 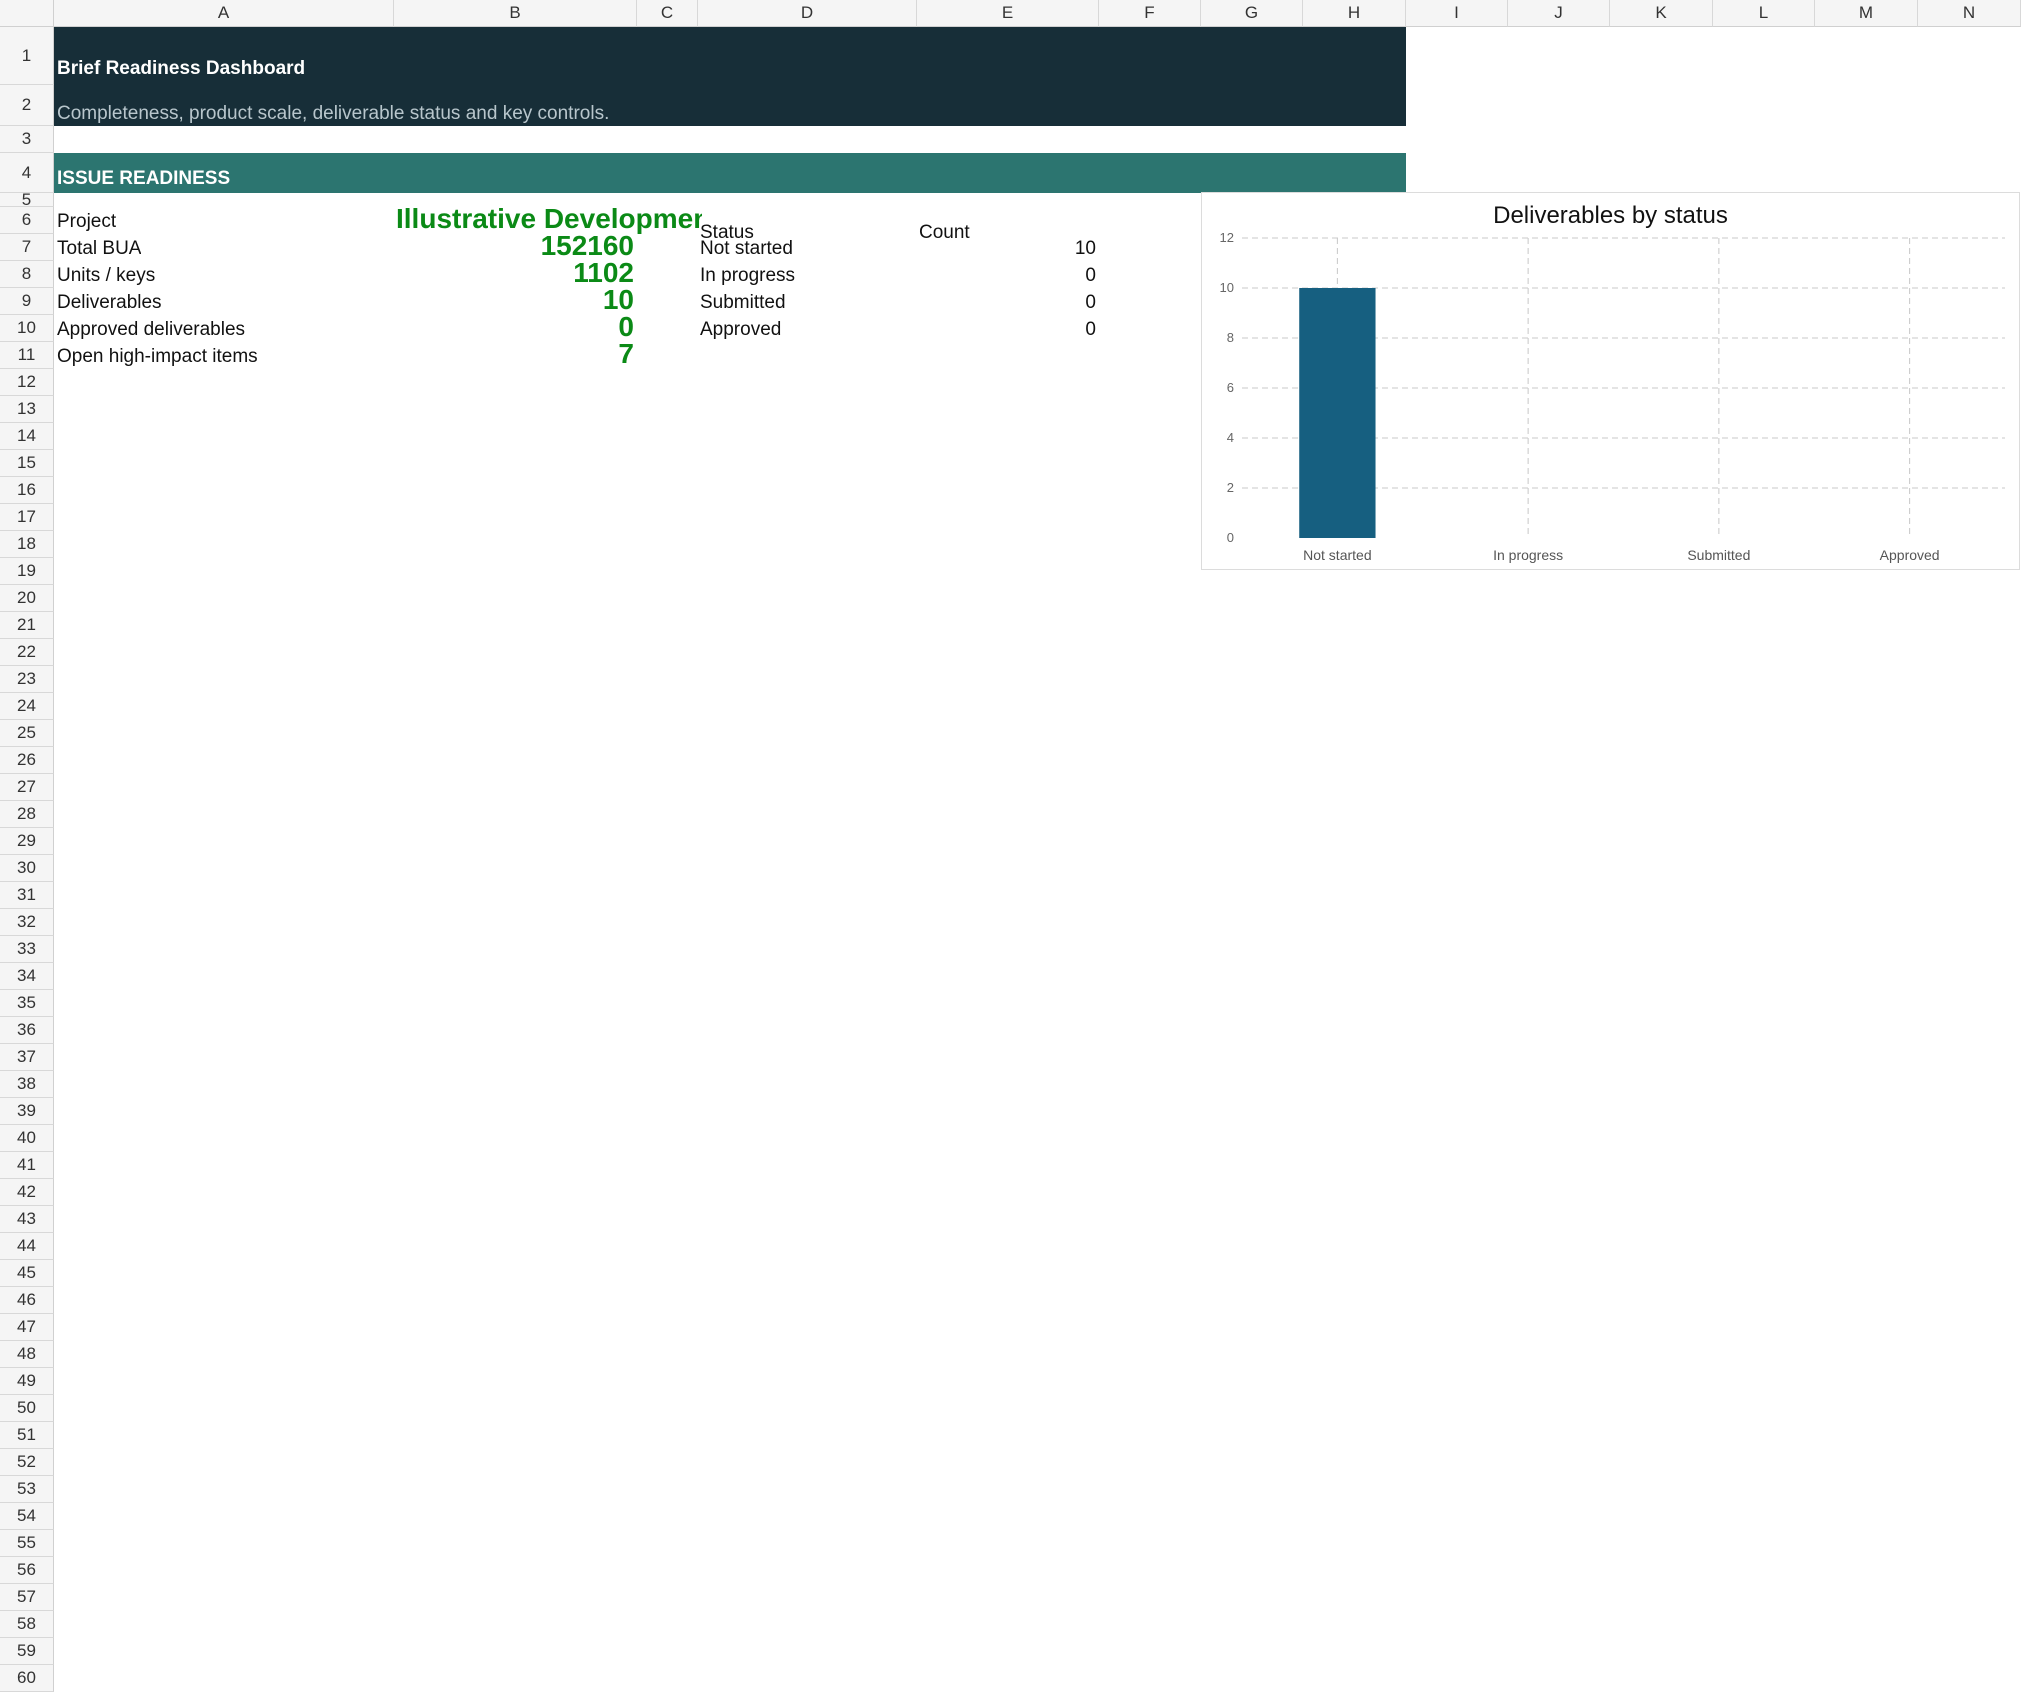 I want to click on row-header-4: 4, so click(x=27, y=173).